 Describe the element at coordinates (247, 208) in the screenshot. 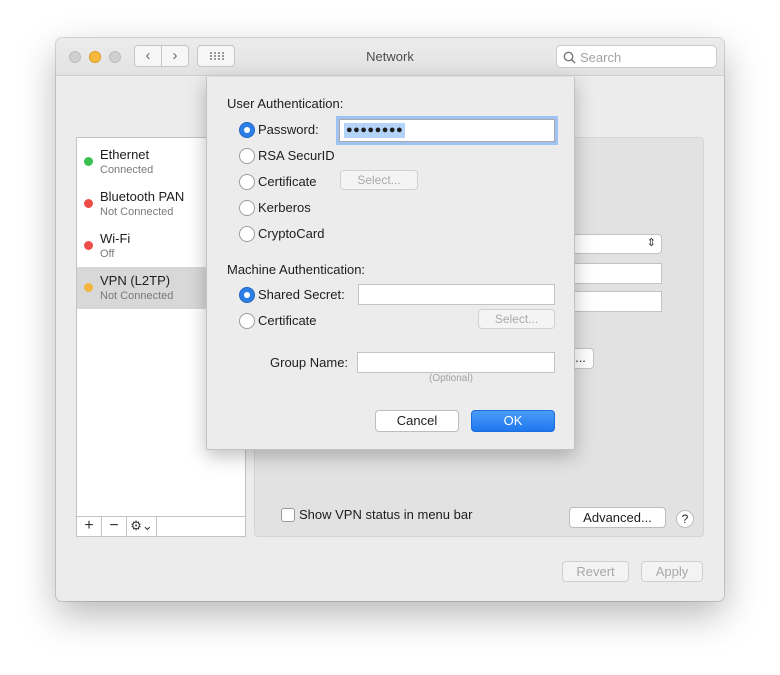

I see `kerberos-radio` at that location.